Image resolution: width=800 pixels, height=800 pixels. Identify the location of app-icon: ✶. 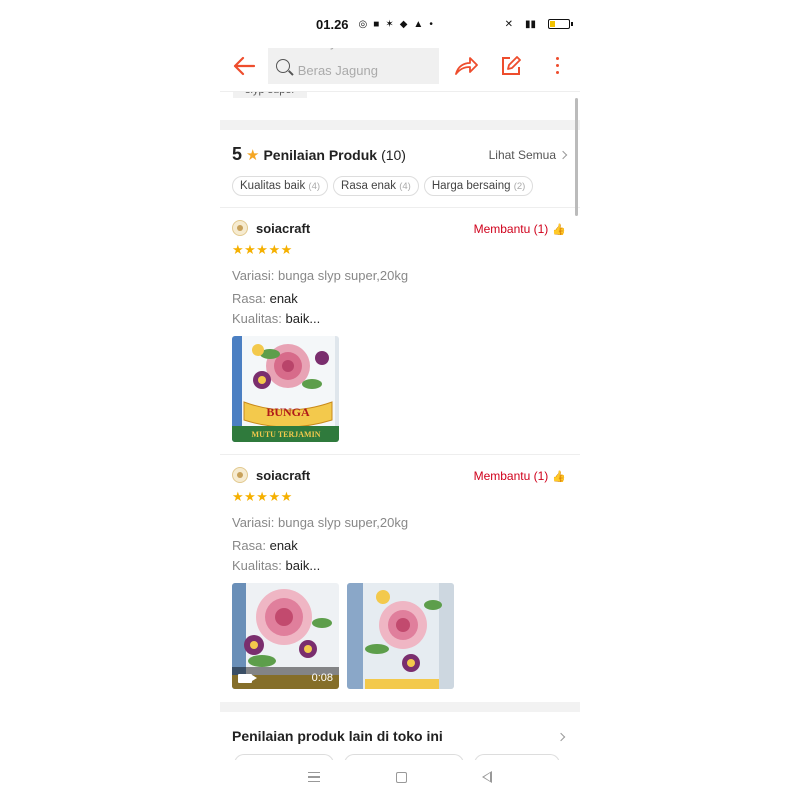
(389, 24).